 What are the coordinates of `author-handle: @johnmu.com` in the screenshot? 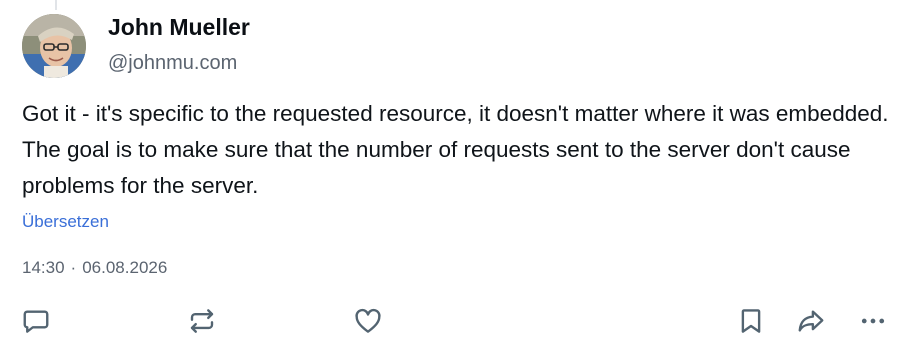 It's located at (172, 63).